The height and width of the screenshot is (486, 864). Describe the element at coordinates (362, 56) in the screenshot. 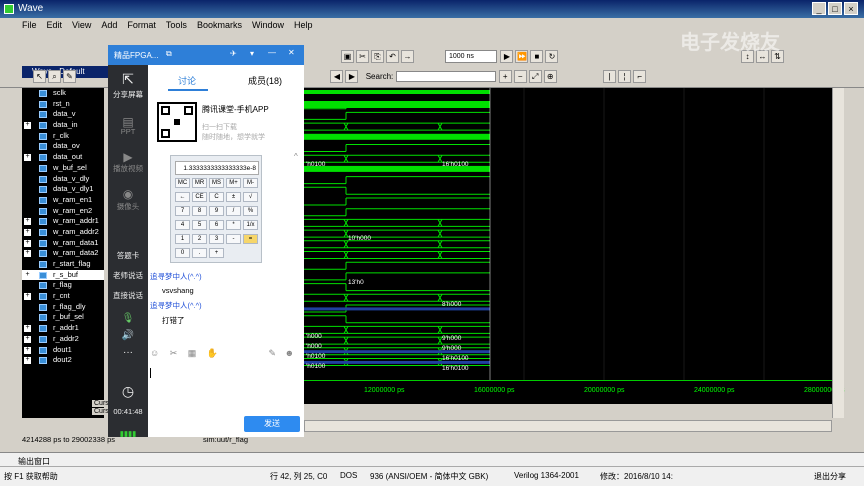

I see `cut-icon: ✂` at that location.